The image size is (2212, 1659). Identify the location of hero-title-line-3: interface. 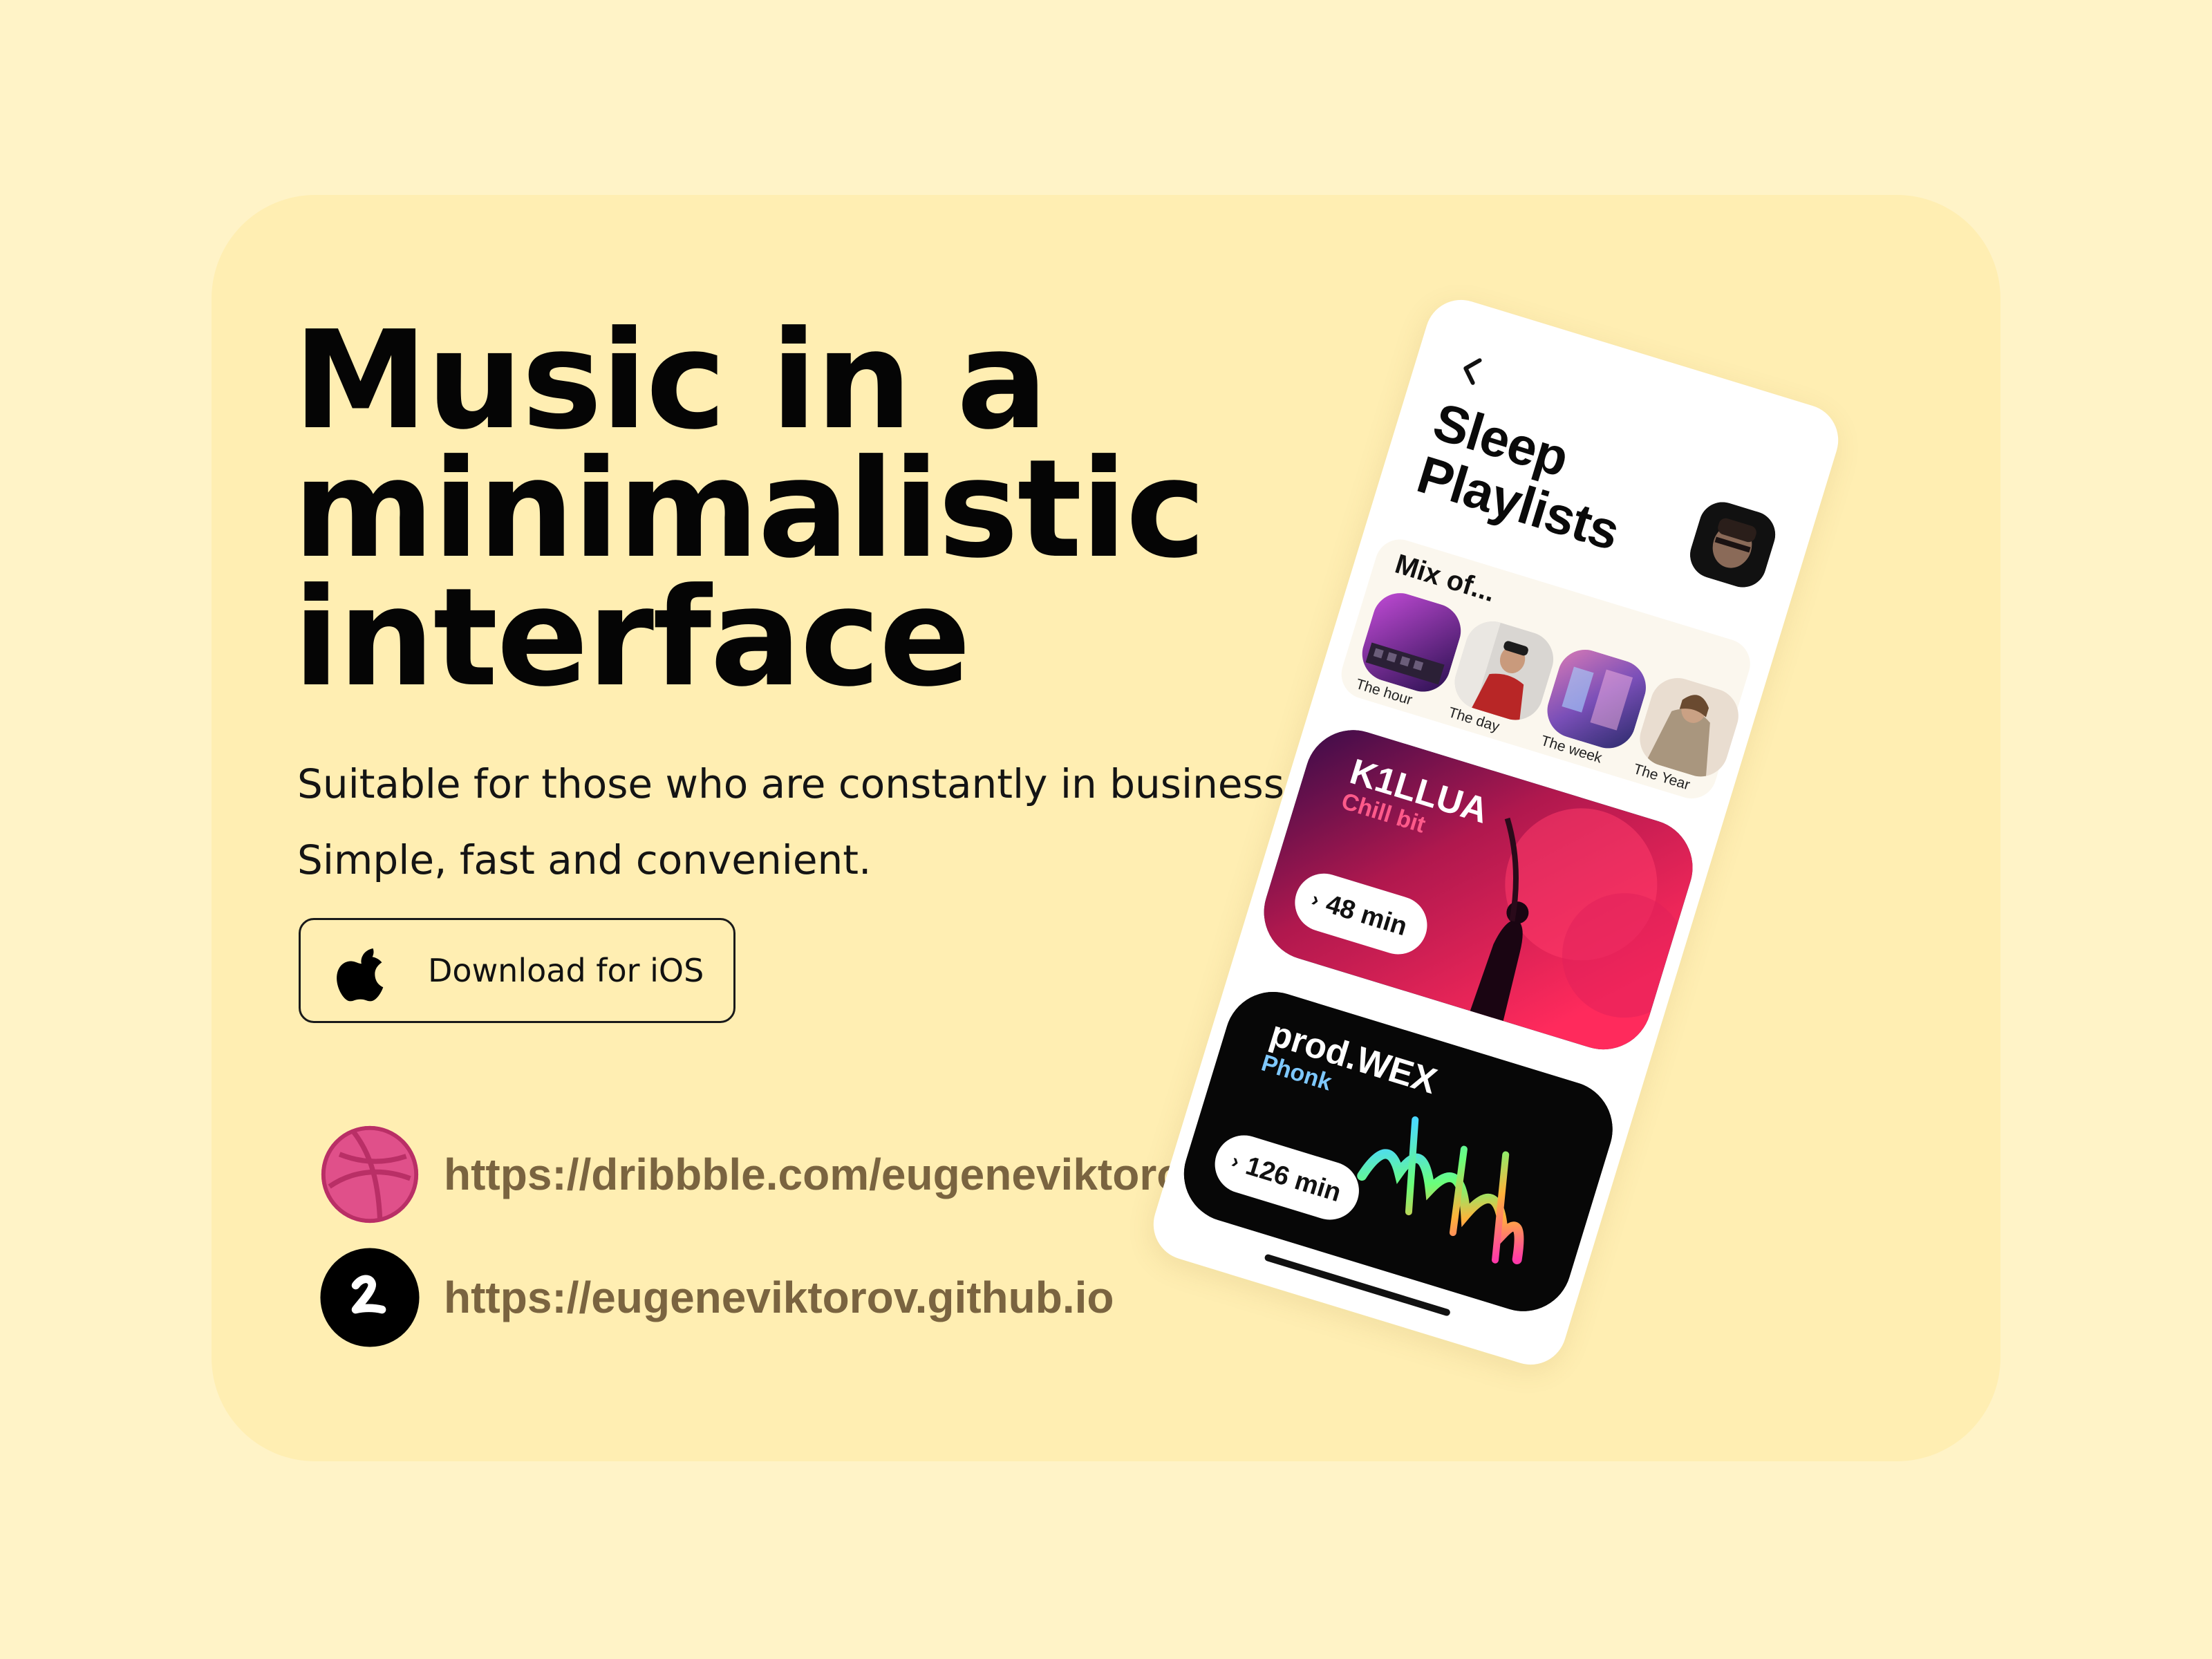
(632, 638).